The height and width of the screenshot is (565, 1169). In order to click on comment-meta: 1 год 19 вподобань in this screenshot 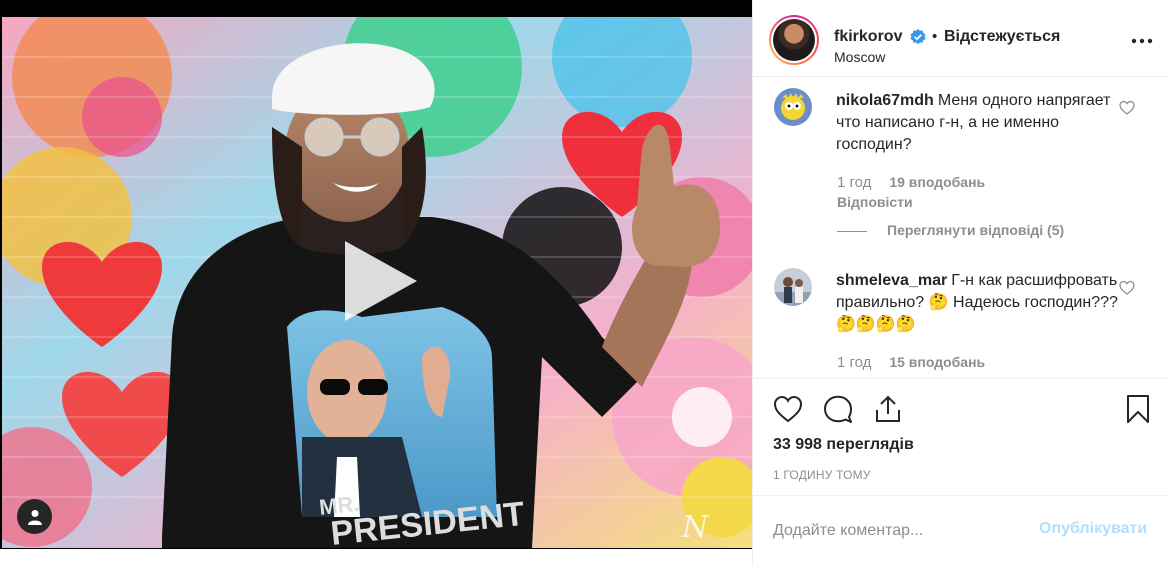, I will do `click(911, 182)`.